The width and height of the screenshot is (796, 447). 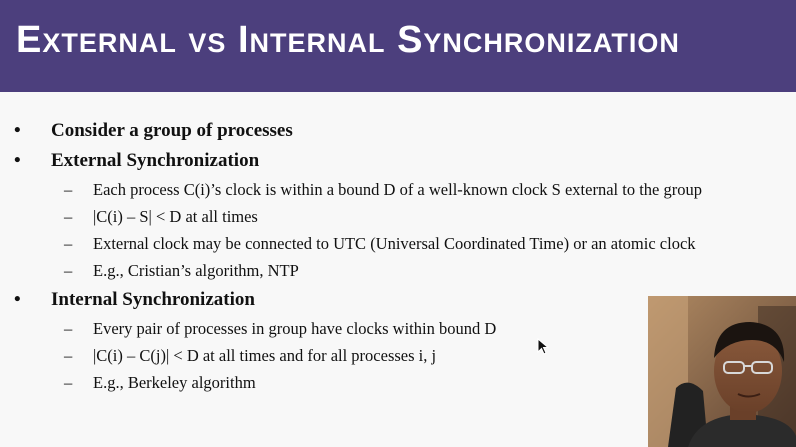 I want to click on presenter-image, so click(x=722, y=371).